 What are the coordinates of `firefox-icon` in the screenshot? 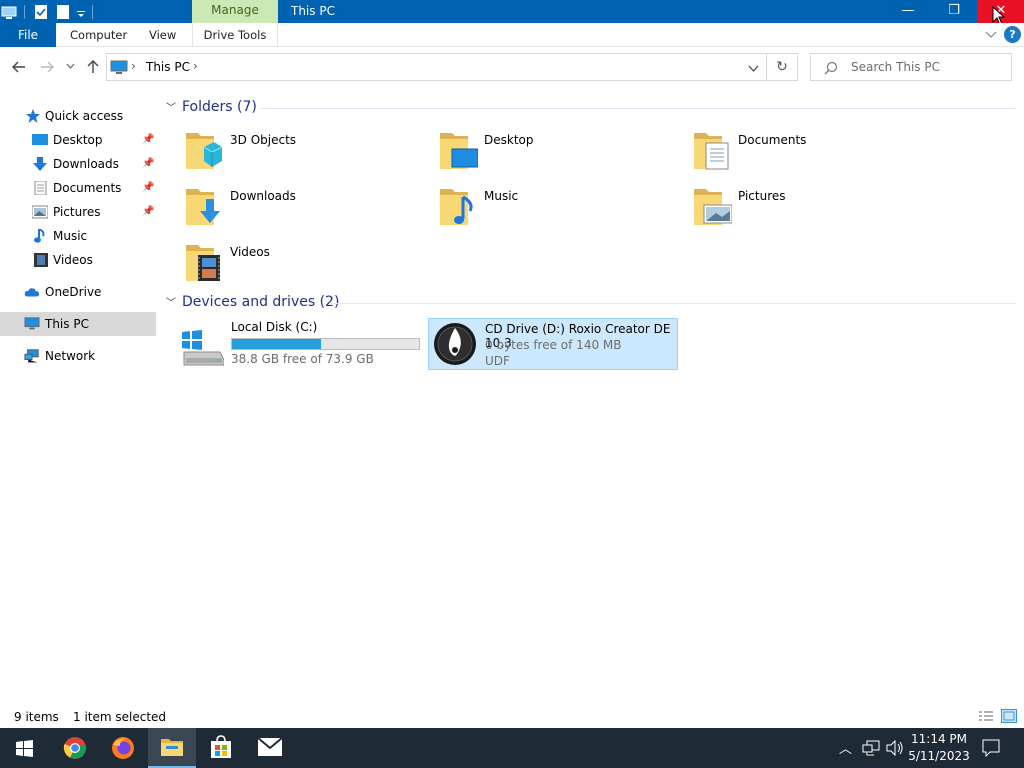 It's located at (123, 748).